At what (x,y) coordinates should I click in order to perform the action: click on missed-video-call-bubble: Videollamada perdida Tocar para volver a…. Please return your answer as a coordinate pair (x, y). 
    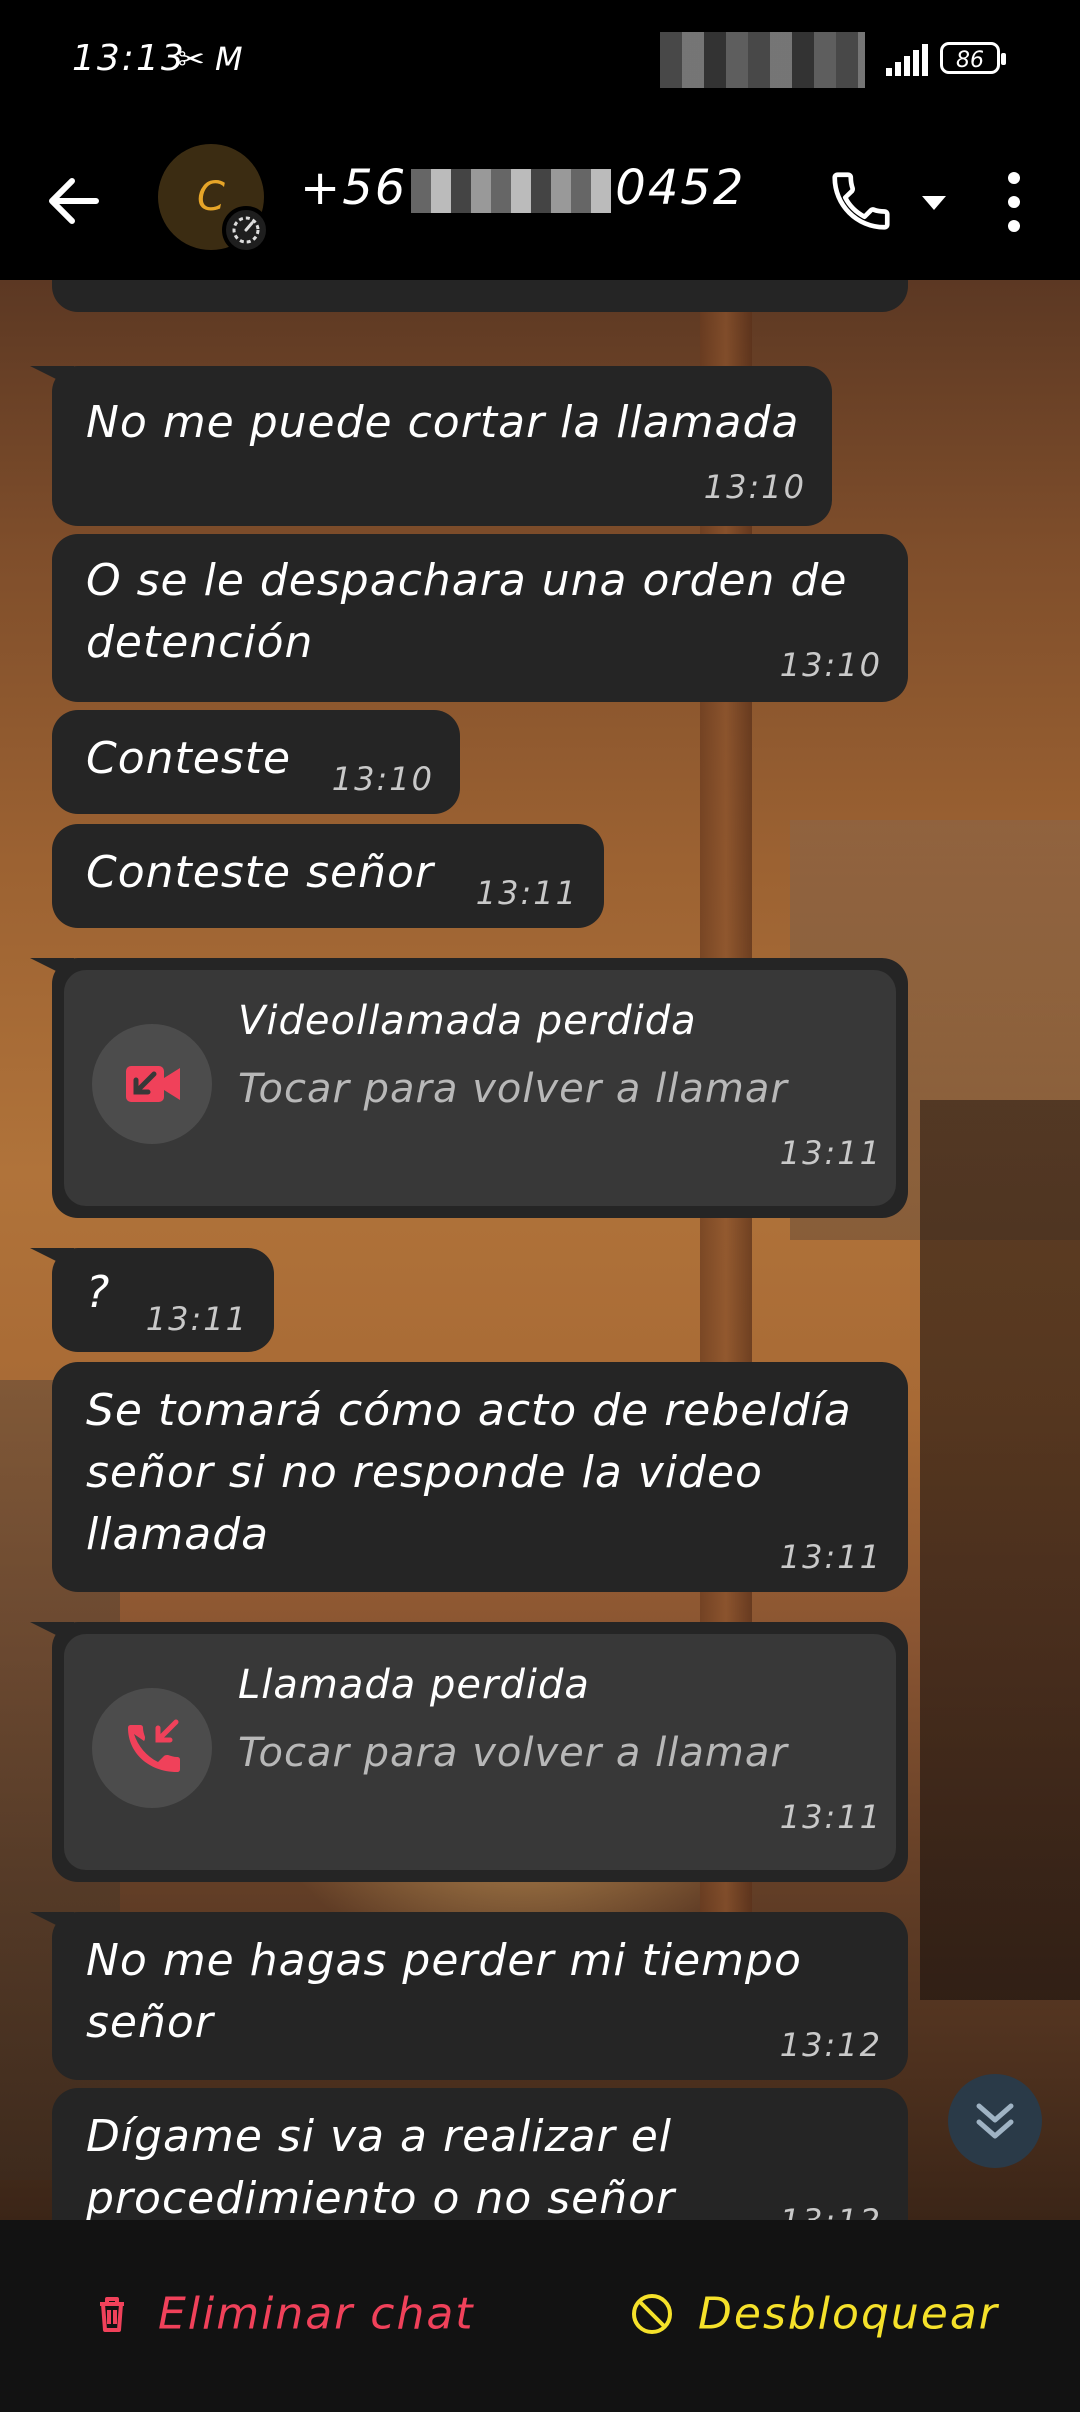
    Looking at the image, I should click on (469, 1088).